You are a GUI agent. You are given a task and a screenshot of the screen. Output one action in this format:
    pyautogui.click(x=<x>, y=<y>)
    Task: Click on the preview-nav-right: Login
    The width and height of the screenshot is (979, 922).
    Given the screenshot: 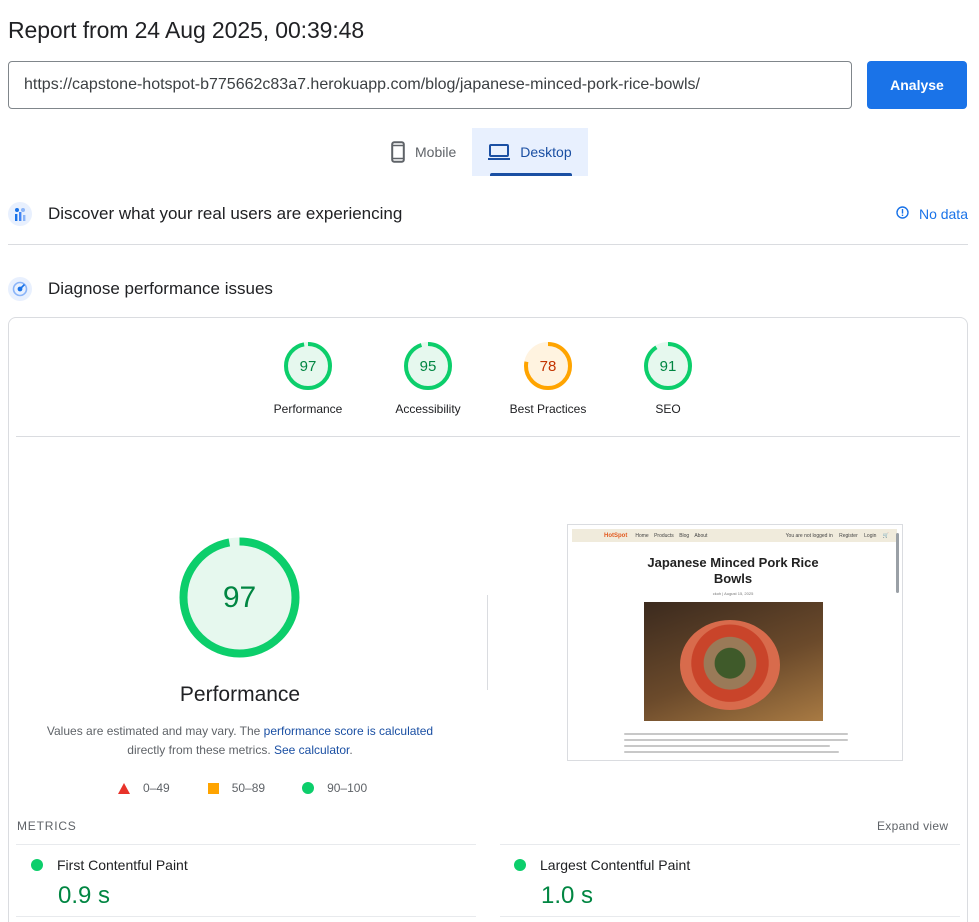 What is the action you would take?
    pyautogui.click(x=870, y=535)
    